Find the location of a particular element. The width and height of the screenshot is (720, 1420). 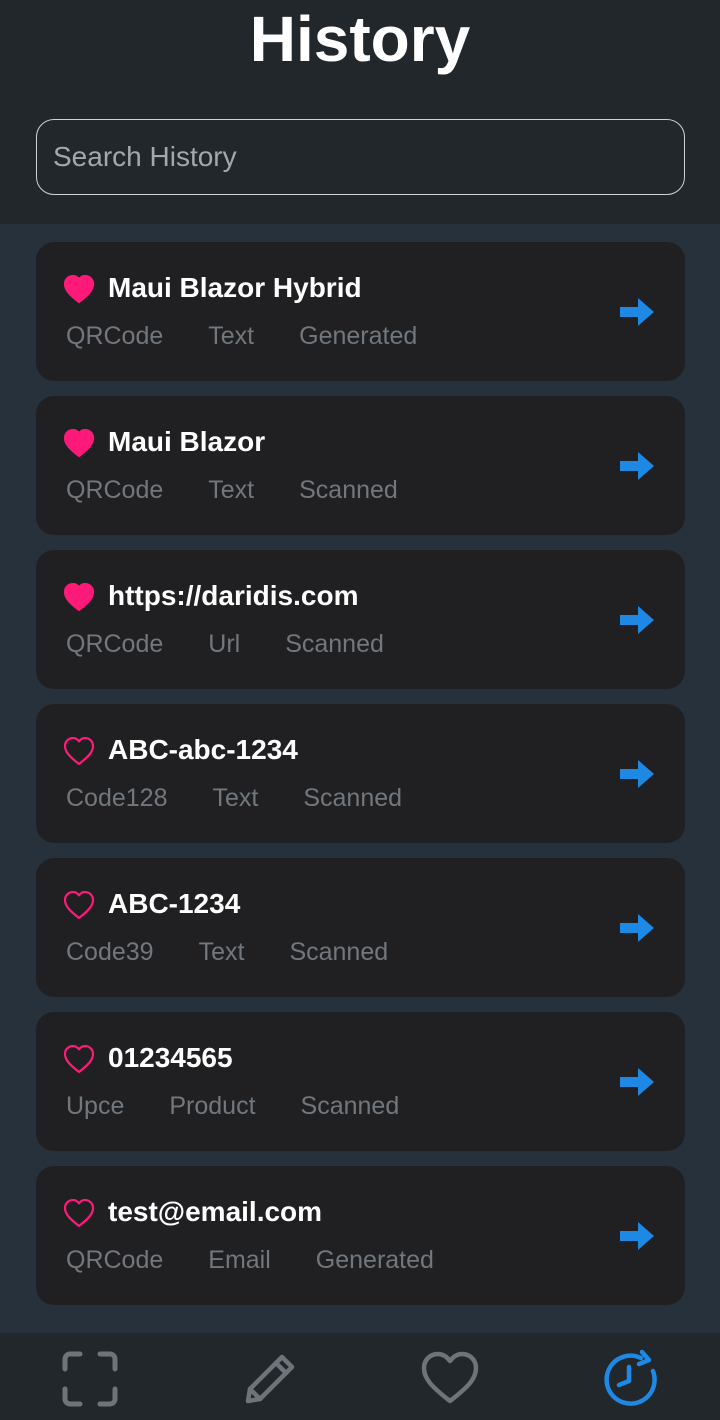

search-input is located at coordinates (360, 157).